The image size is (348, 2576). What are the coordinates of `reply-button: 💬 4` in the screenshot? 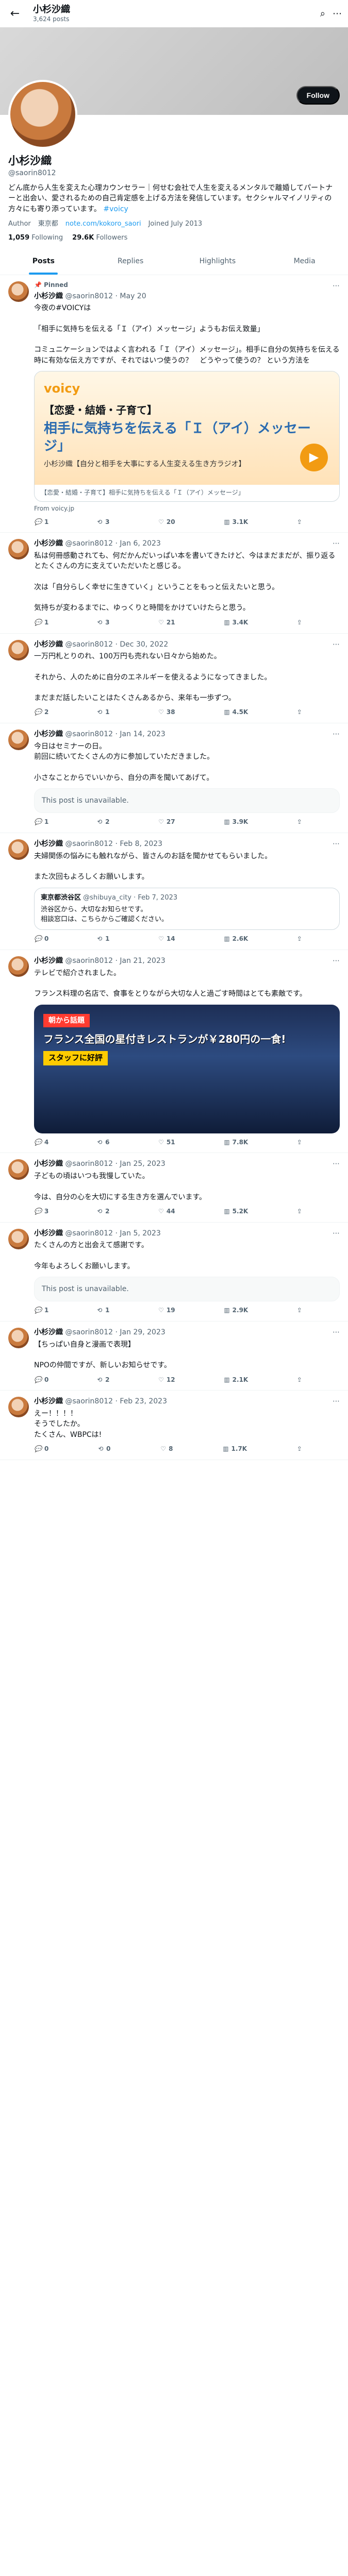 It's located at (41, 1143).